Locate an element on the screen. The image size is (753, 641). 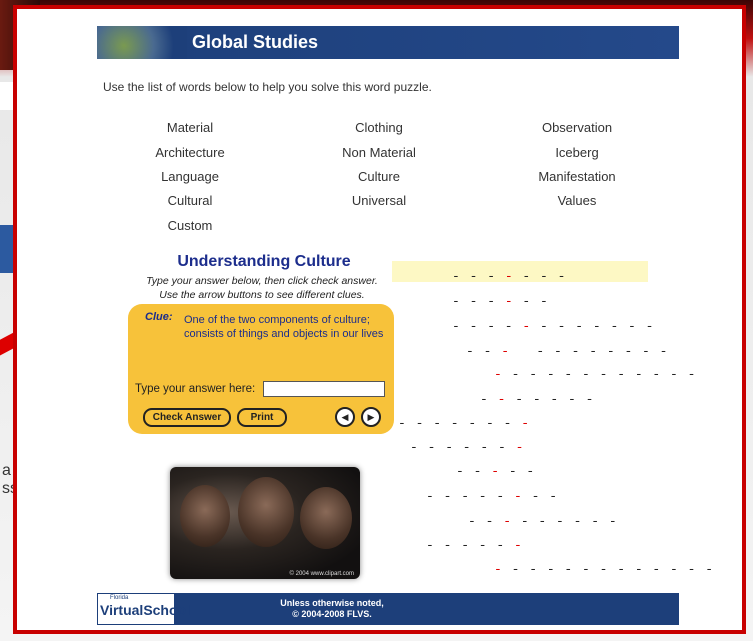
word-bank-item: Cultural is located at coordinates (190, 200).